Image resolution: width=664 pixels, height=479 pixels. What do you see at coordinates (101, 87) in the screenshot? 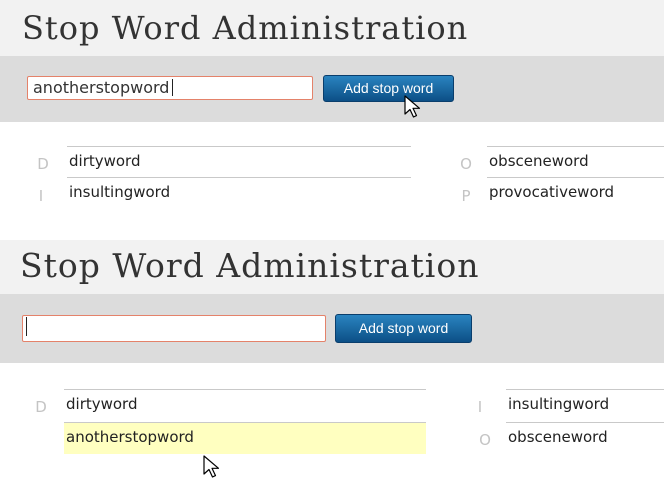
I see `stop-word-input-value: anotherstopword` at bounding box center [101, 87].